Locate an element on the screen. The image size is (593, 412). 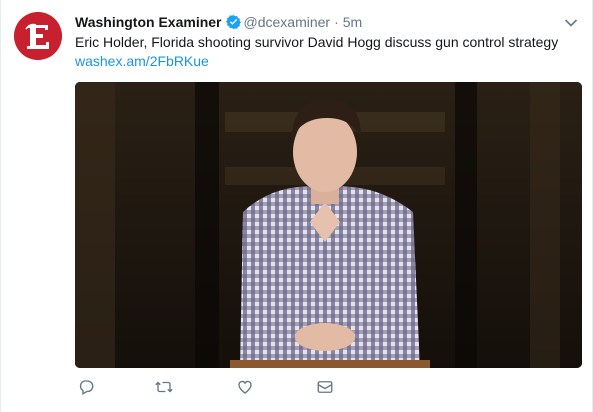
chevron-down-icon is located at coordinates (571, 24).